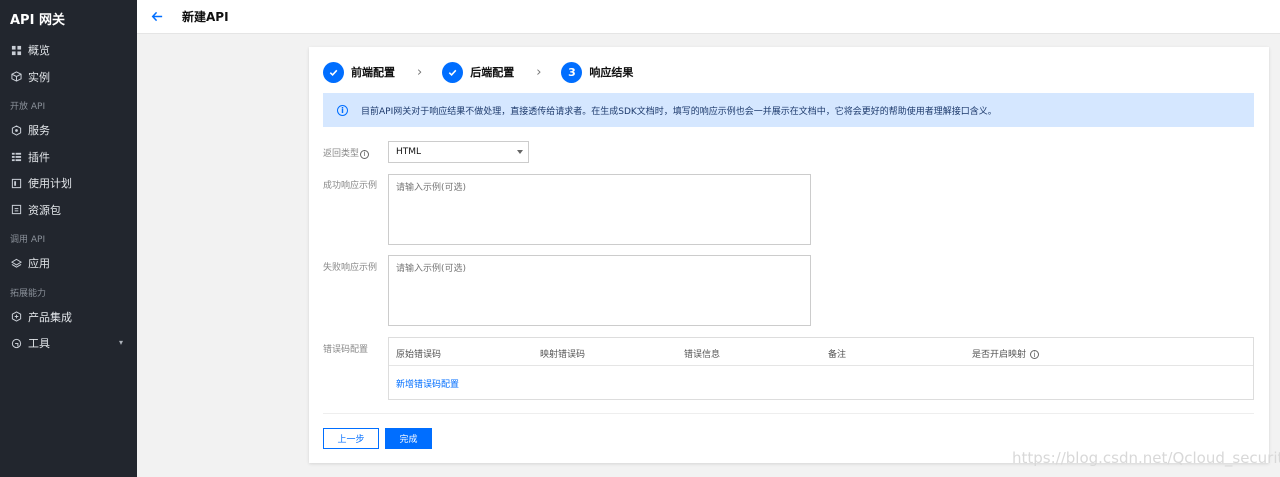  Describe the element at coordinates (39, 131) in the screenshot. I see `sidebar-item-label: 服务` at that location.